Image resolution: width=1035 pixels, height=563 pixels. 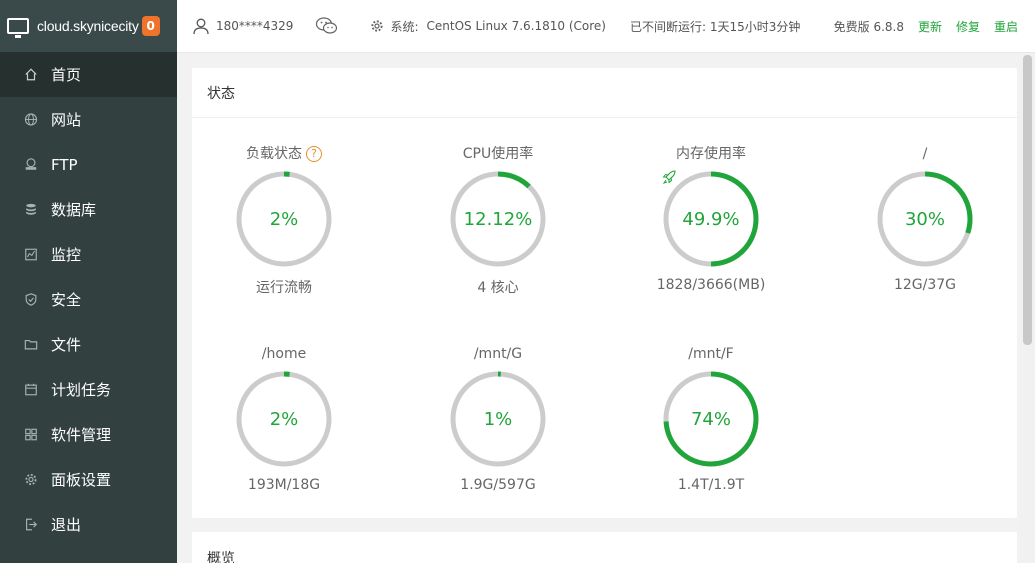 What do you see at coordinates (31, 210) in the screenshot?
I see `database-icon` at bounding box center [31, 210].